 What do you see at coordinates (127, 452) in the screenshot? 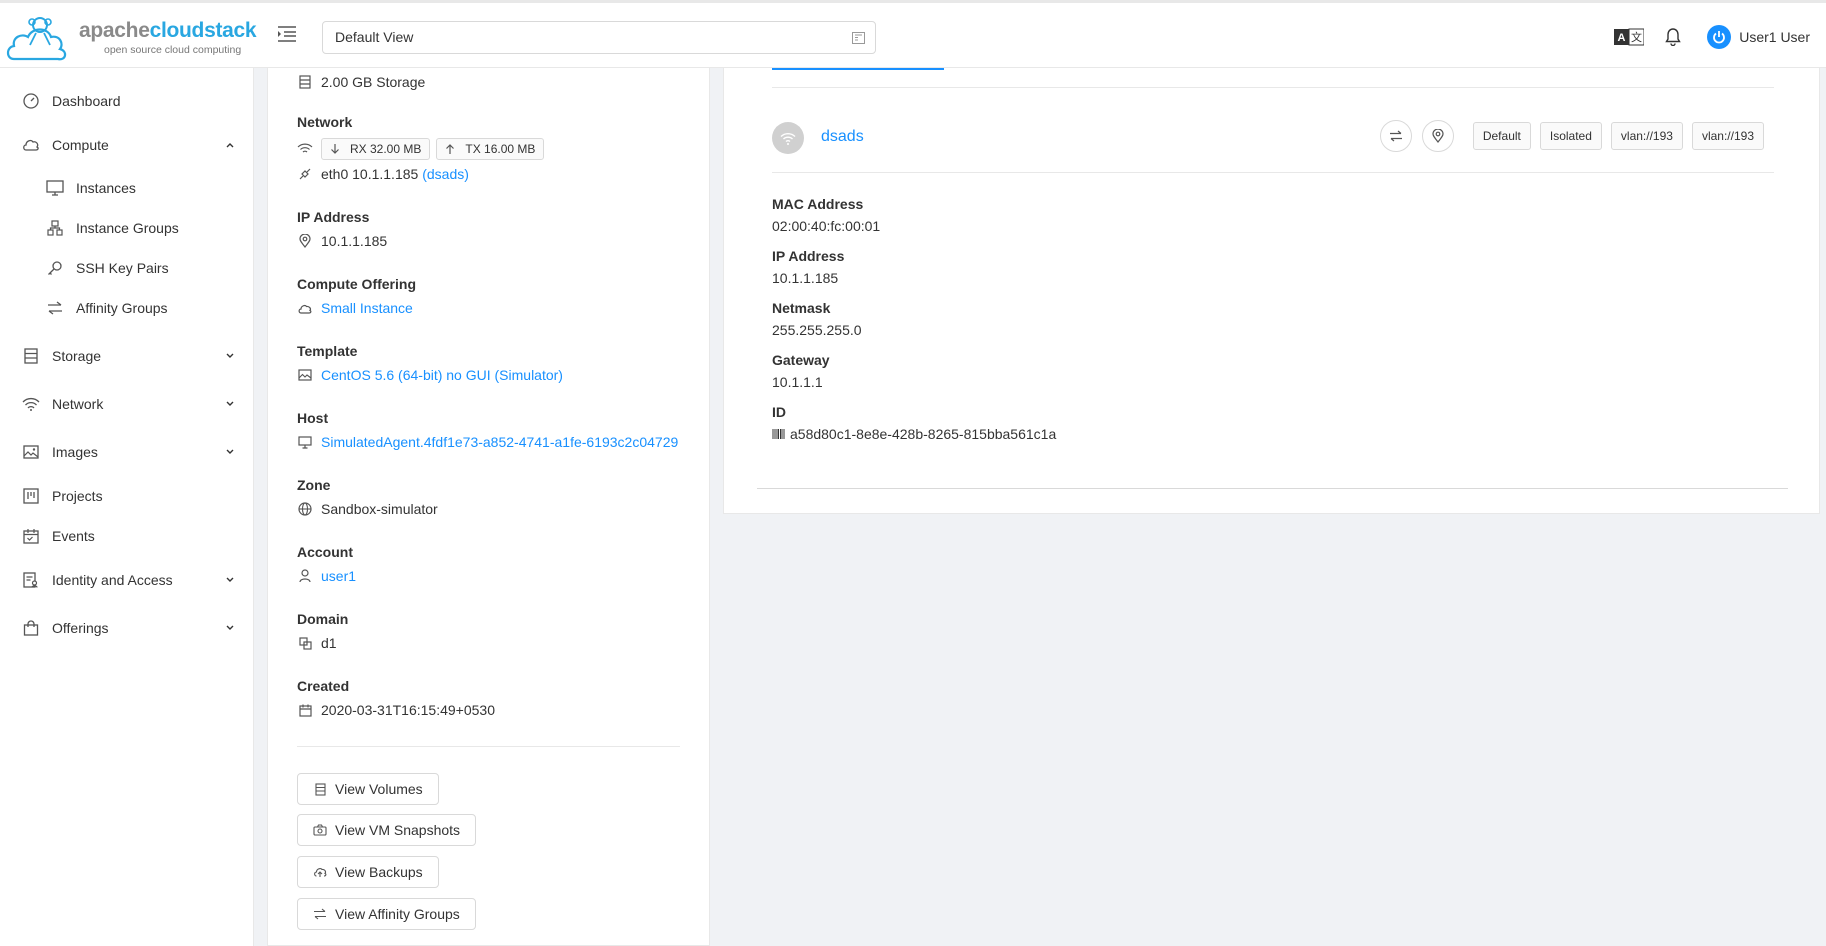
I see `sidebar-item-images: Images` at bounding box center [127, 452].